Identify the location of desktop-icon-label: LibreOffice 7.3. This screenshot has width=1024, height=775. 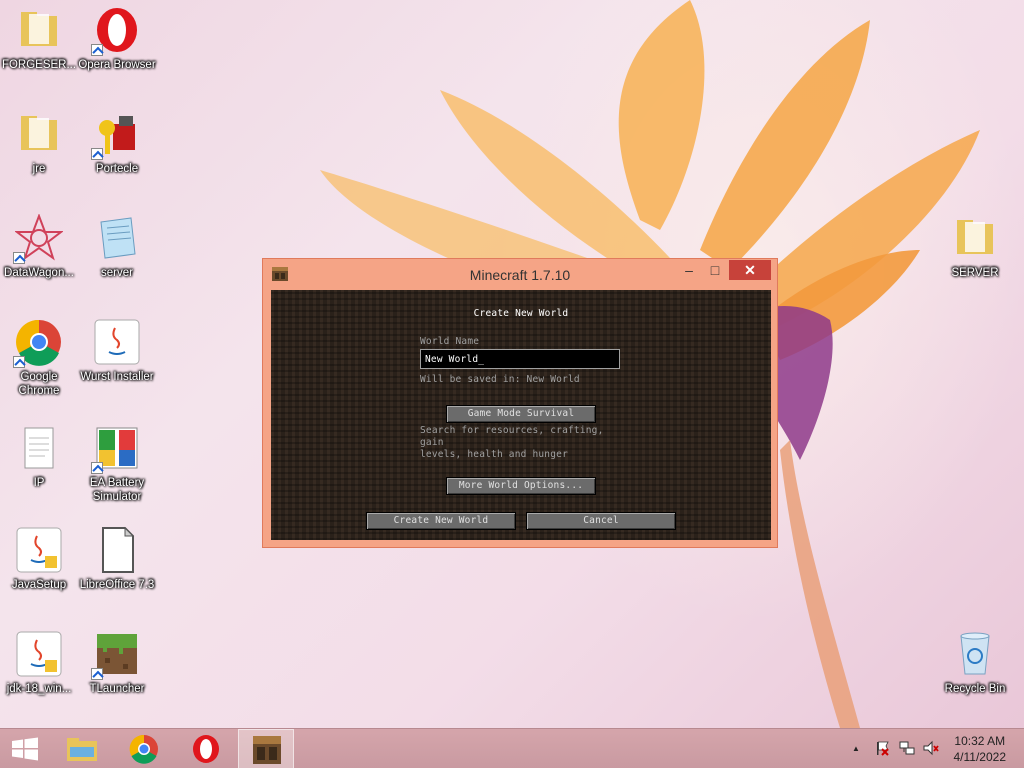
(117, 585).